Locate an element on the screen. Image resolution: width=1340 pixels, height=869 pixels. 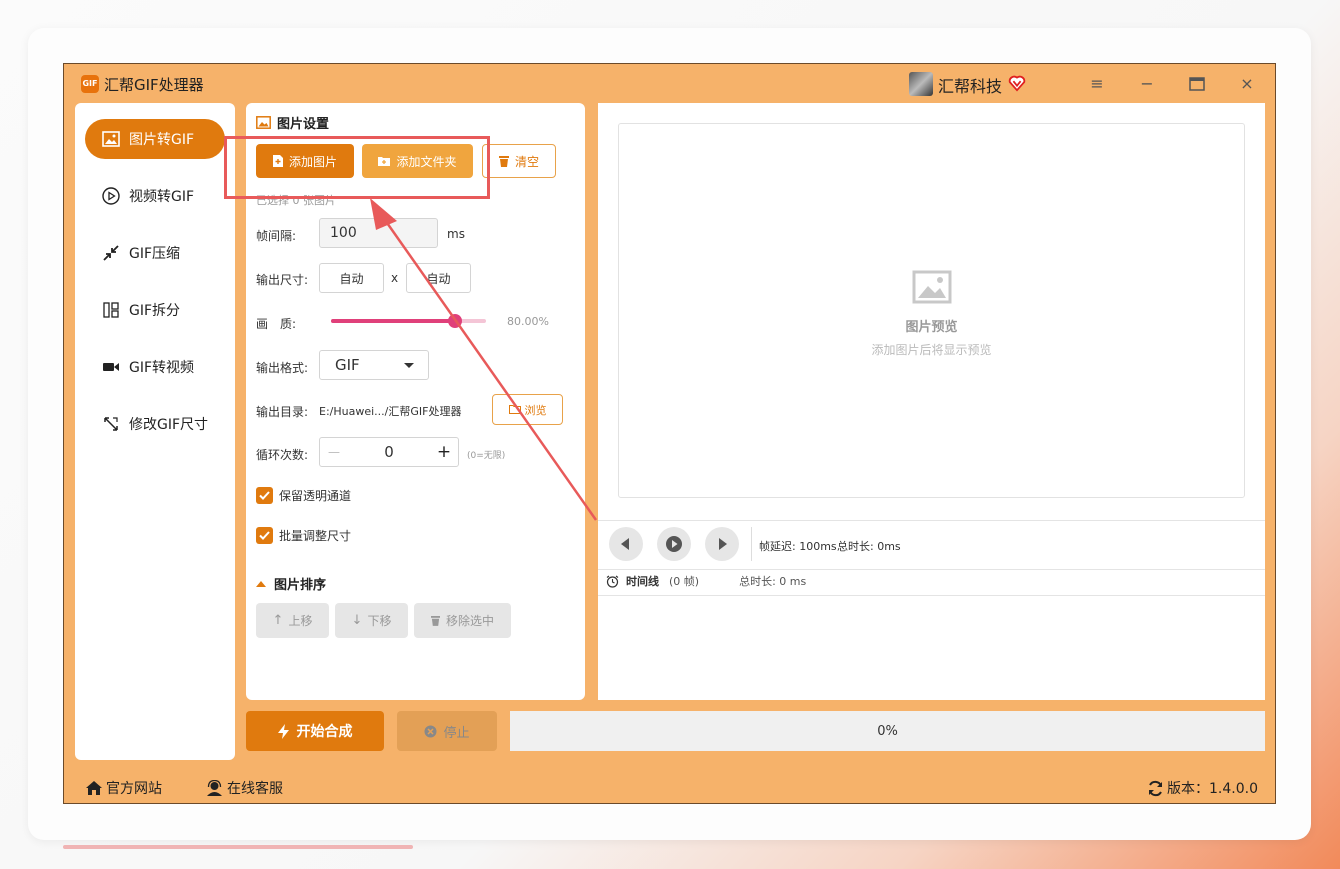
sidebar-item-gif-compress: GIF压缩 is located at coordinates (155, 253).